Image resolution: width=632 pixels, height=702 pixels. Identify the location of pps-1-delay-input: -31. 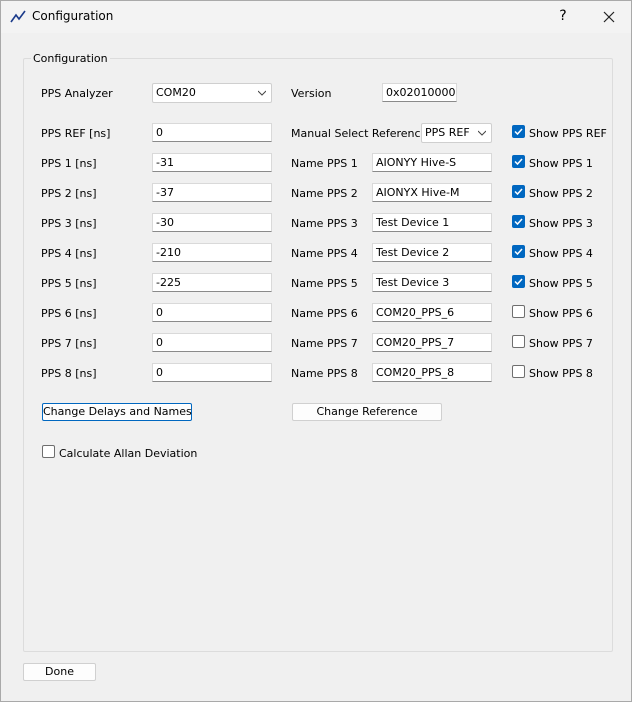
(212, 162).